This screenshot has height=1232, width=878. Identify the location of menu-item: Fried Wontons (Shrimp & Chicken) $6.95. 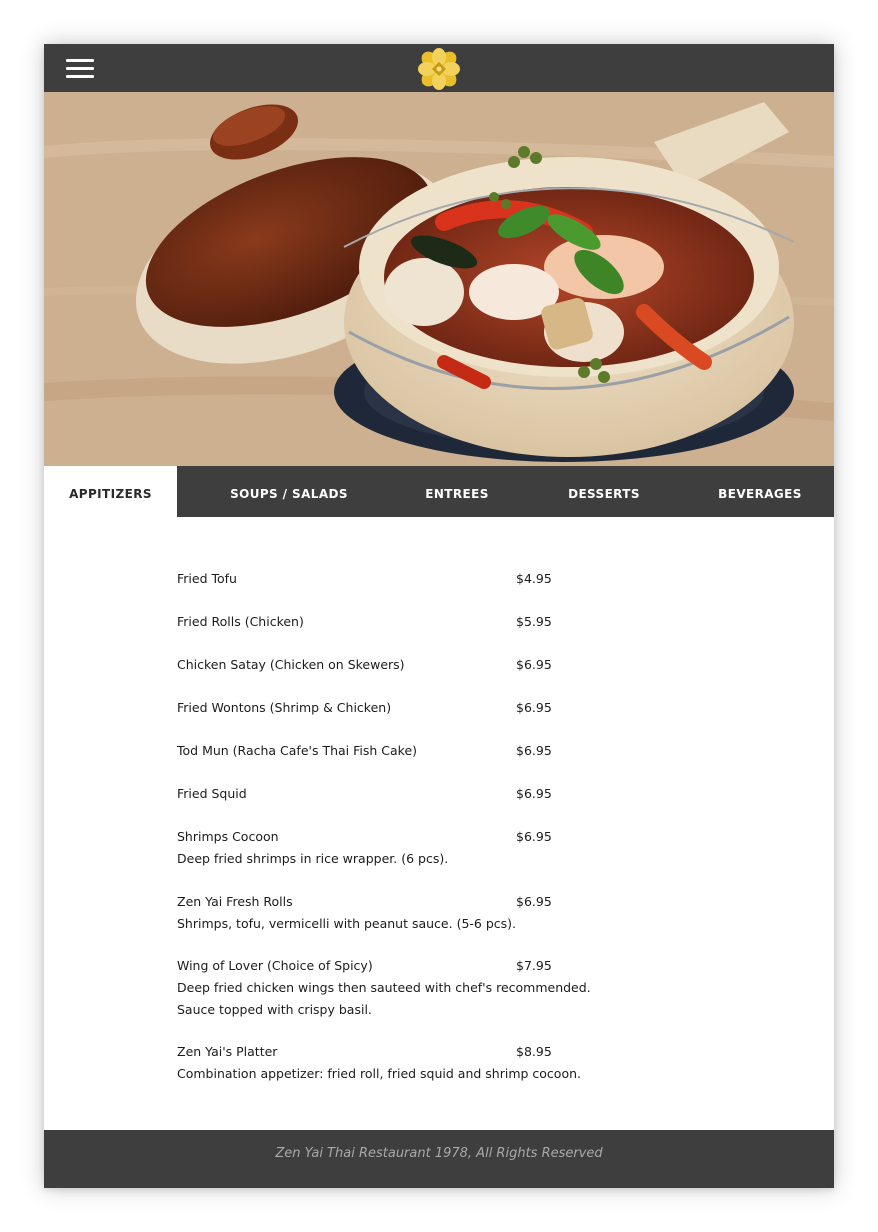
(457, 708).